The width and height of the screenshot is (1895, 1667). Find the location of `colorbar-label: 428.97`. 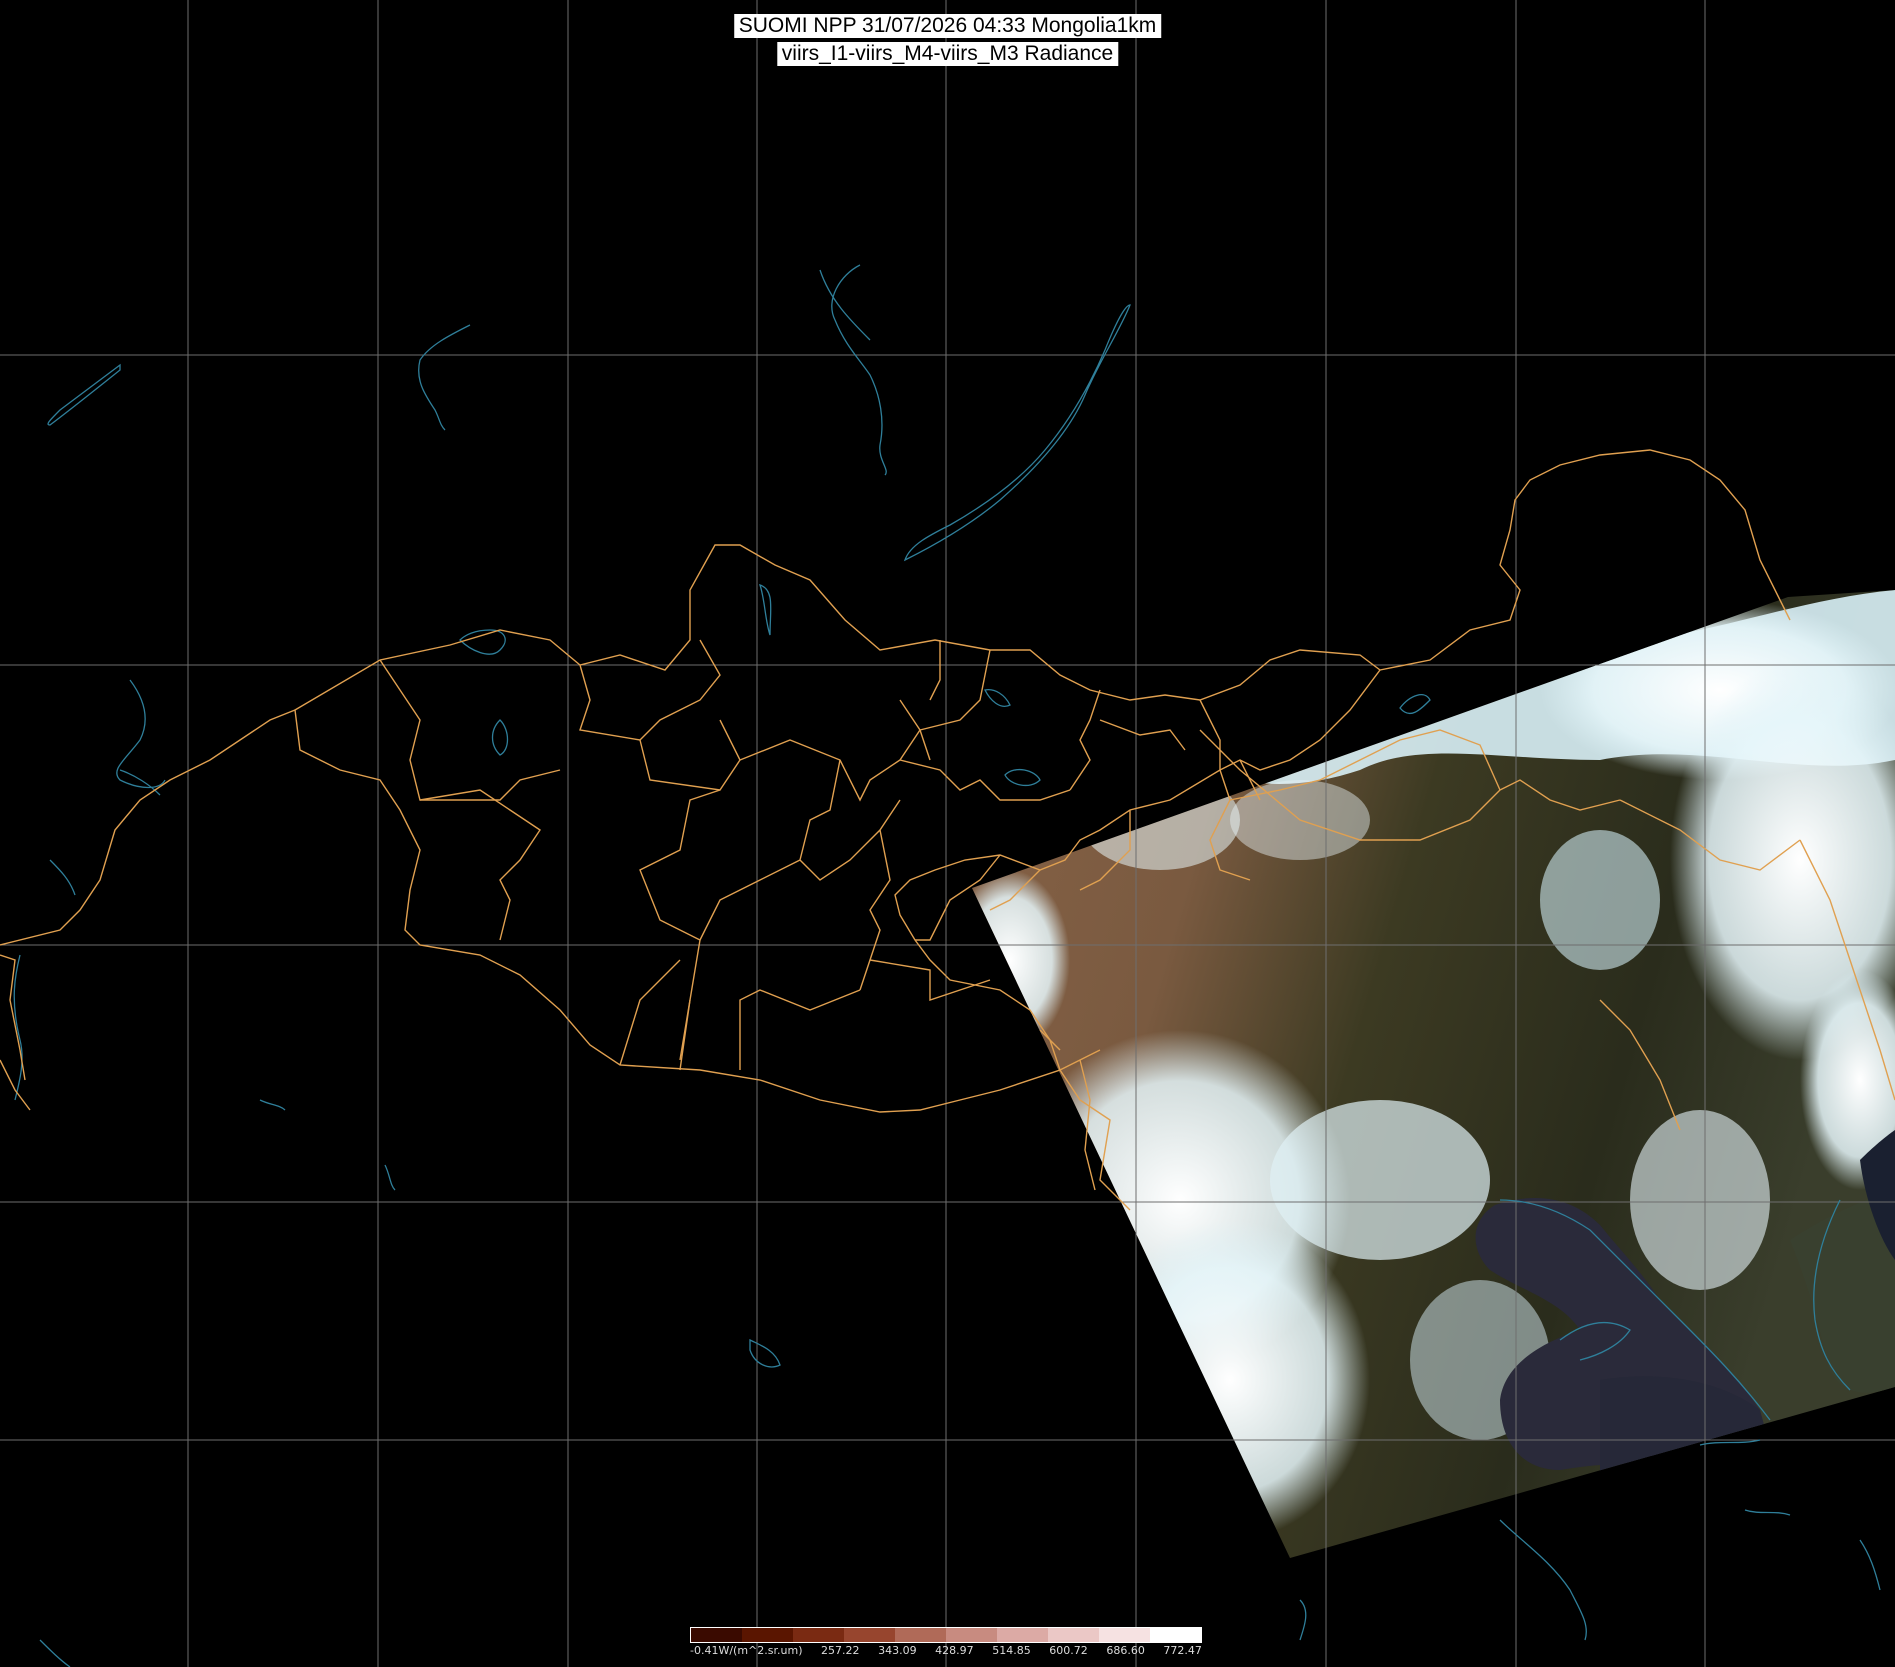

colorbar-label: 428.97 is located at coordinates (954, 1650).